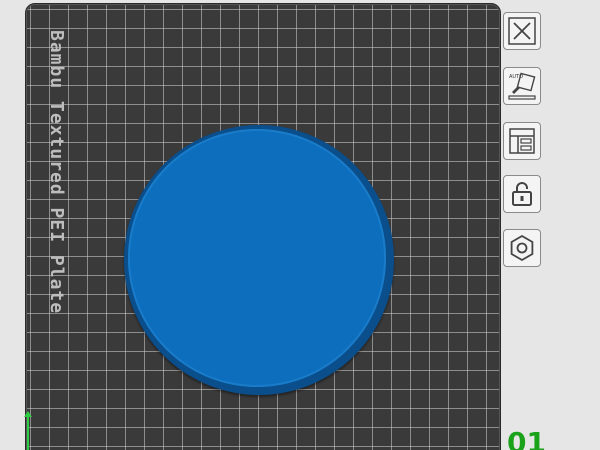  I want to click on plate-layout-button, so click(522, 141).